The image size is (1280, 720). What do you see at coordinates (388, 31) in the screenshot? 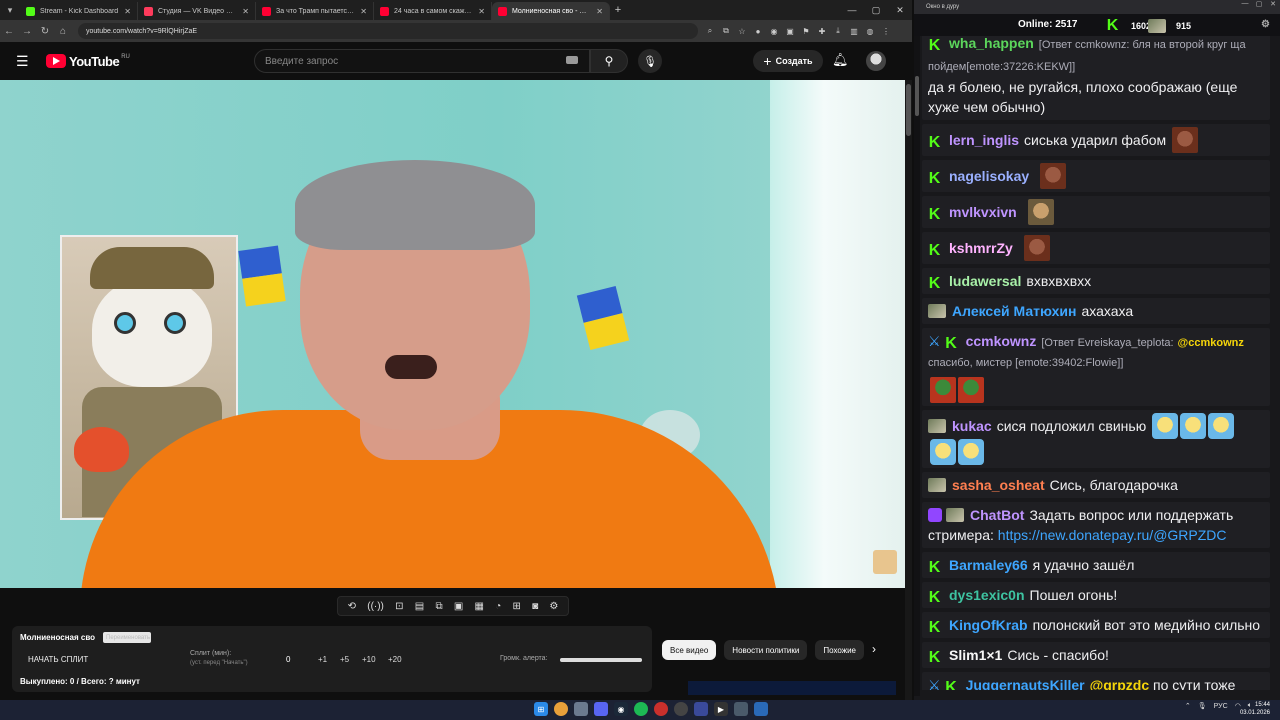
I see `url-input: youtube.com/watch?v=9RlQHirjZaE` at bounding box center [388, 31].